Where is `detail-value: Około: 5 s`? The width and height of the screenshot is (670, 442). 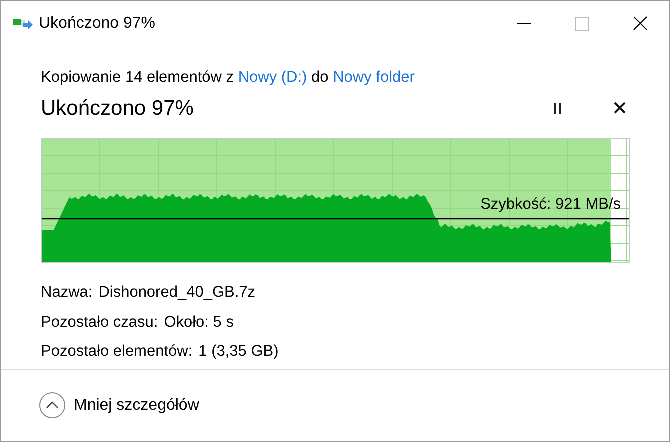
detail-value: Około: 5 s is located at coordinates (199, 322).